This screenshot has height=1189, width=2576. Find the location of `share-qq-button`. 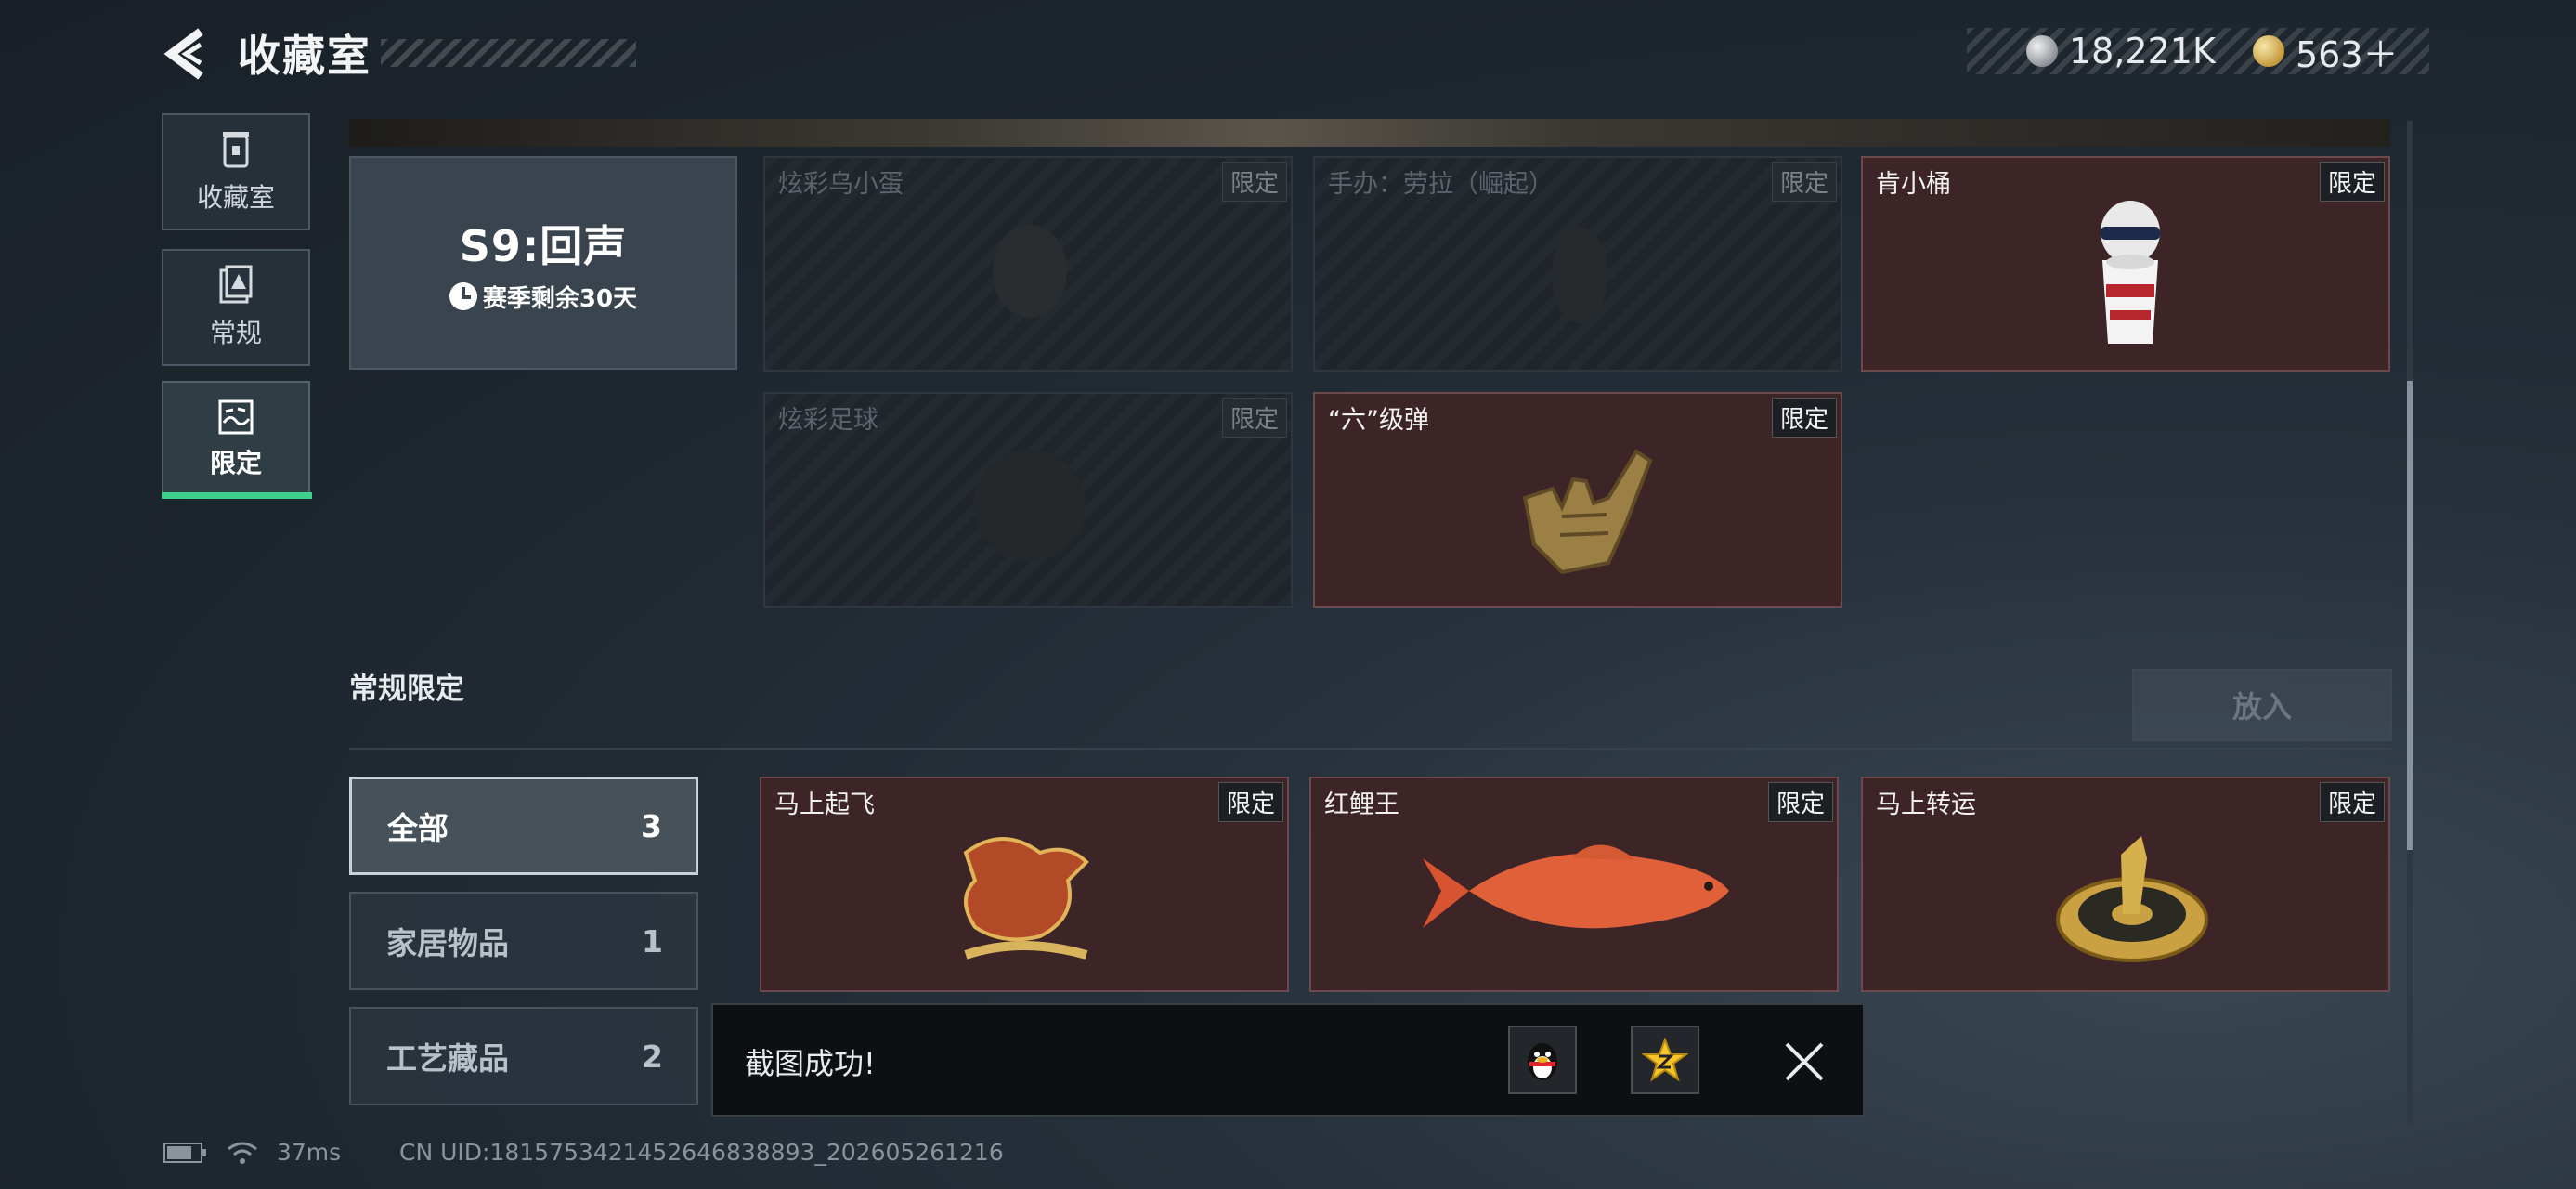

share-qq-button is located at coordinates (1542, 1060).